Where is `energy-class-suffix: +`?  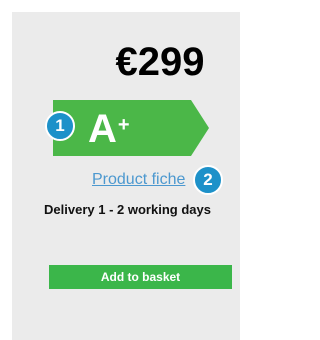 energy-class-suffix: + is located at coordinates (123, 125).